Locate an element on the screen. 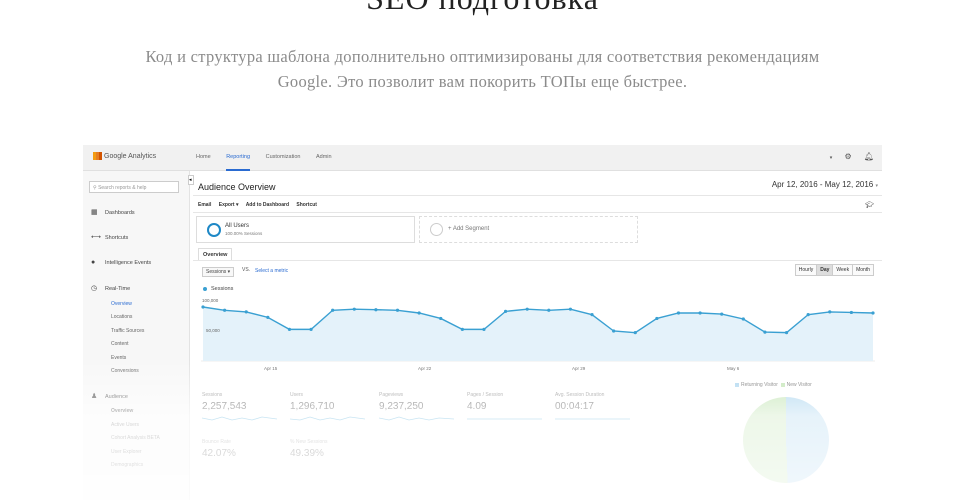 This screenshot has height=500, width=965. realtime-events: Events is located at coordinates (118, 358).